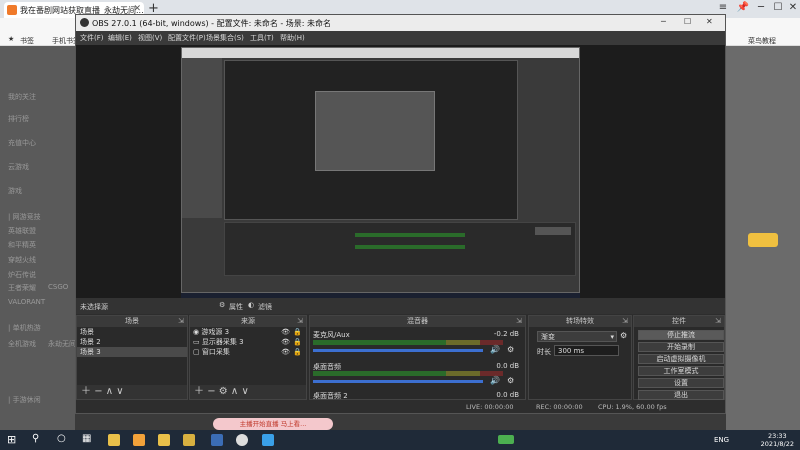 Image resolution: width=800 pixels, height=450 pixels. Describe the element at coordinates (18, 119) in the screenshot. I see `sidebar-item: 排行榜` at that location.